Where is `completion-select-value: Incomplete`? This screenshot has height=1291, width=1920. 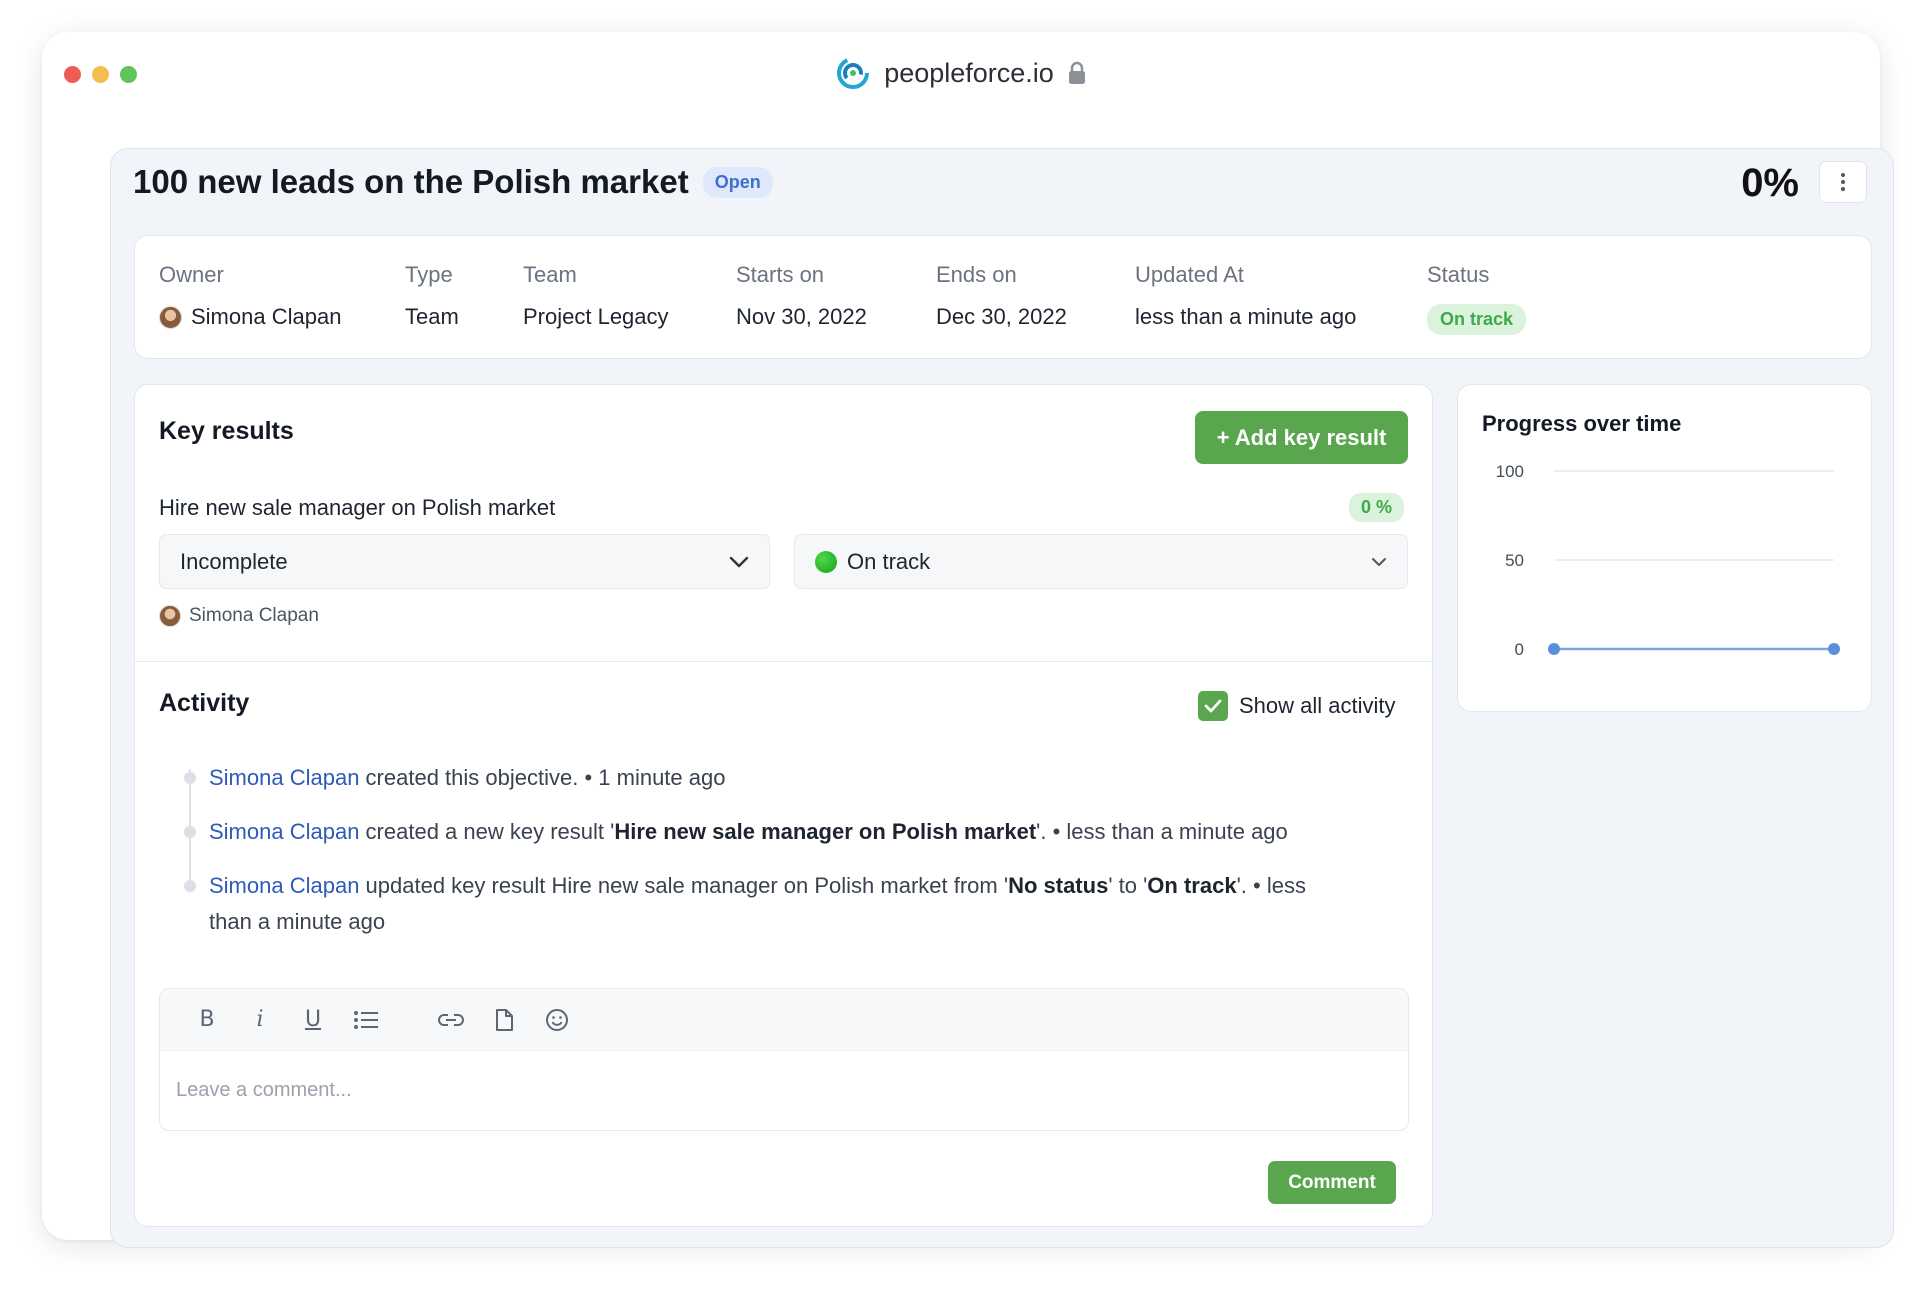 completion-select-value: Incomplete is located at coordinates (234, 561).